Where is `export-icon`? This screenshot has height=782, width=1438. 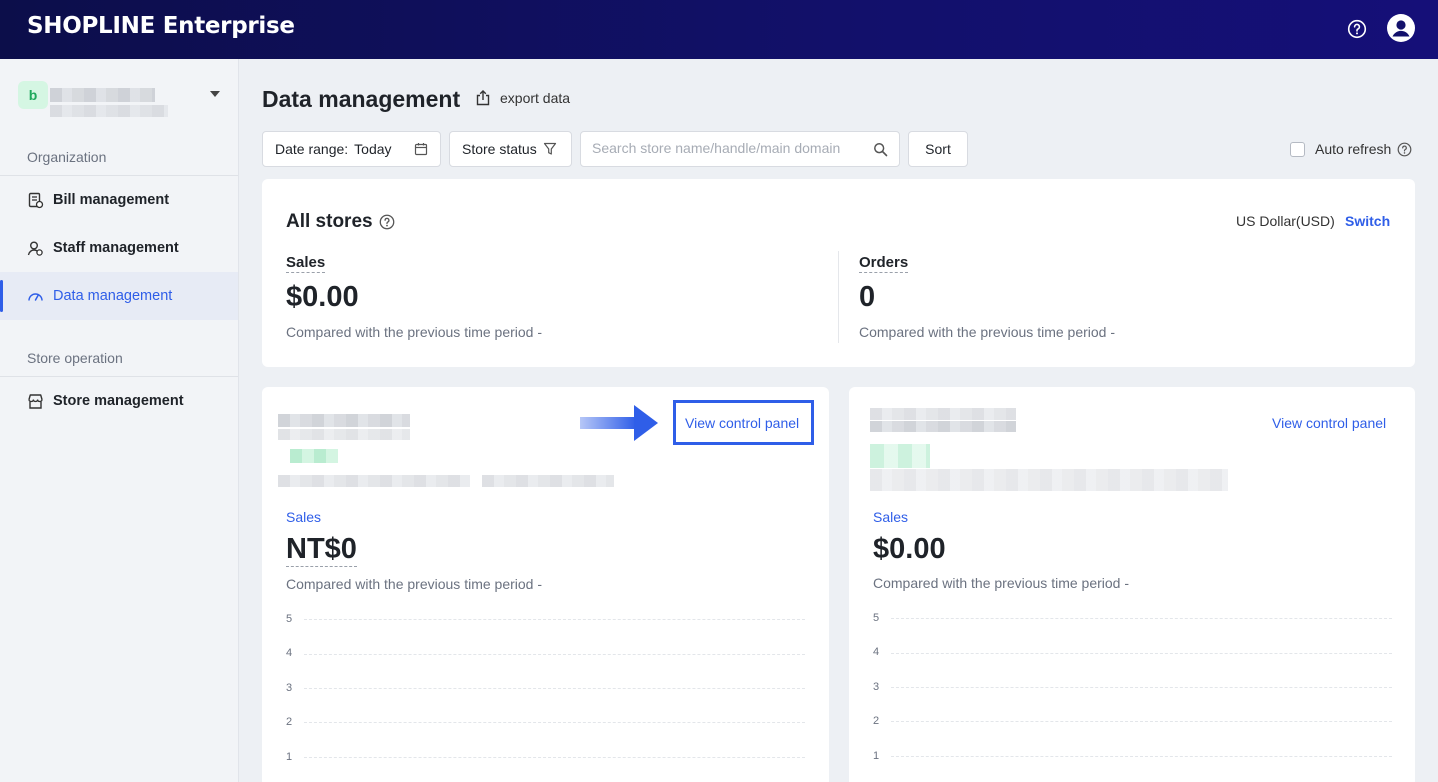 export-icon is located at coordinates (483, 98).